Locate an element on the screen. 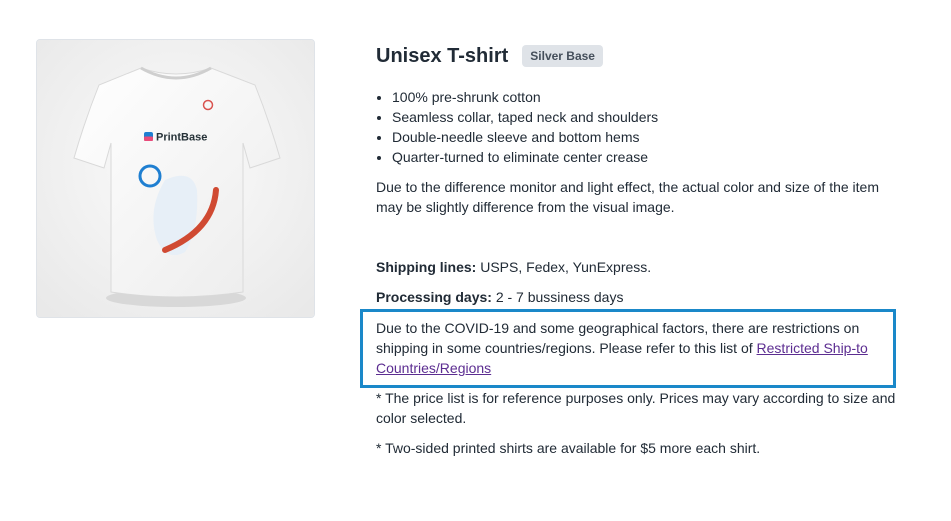 This screenshot has height=521, width=951. shipping-lines-label: Shipping lines: is located at coordinates (426, 267).